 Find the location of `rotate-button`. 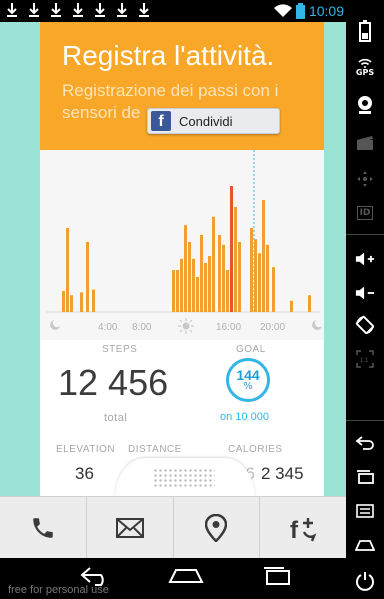

rotate-button is located at coordinates (365, 325).